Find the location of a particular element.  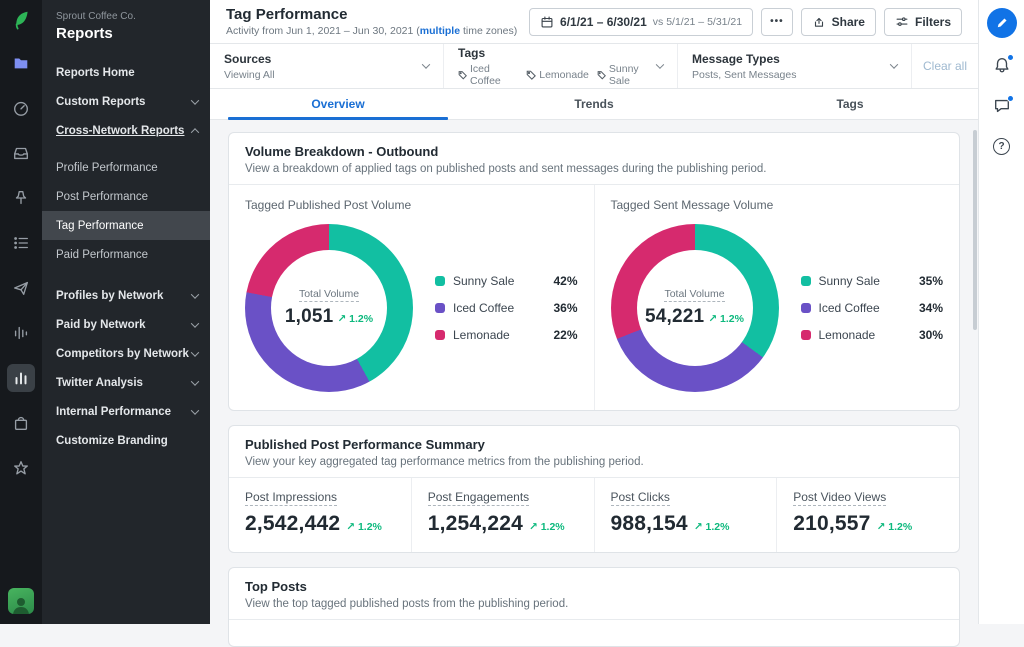

sidebar-item-tag-performance: Tag Performance is located at coordinates (126, 225).